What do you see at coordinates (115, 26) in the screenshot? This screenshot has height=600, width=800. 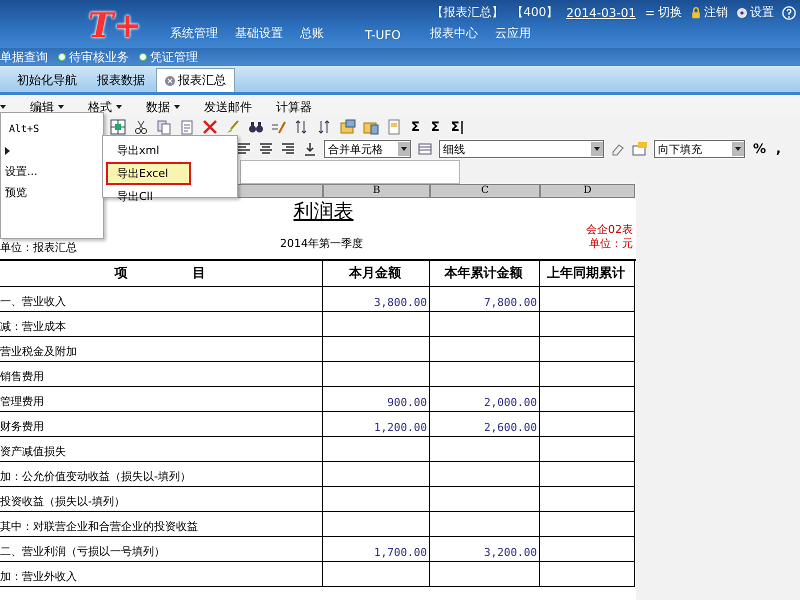 I see `logo: T+` at bounding box center [115, 26].